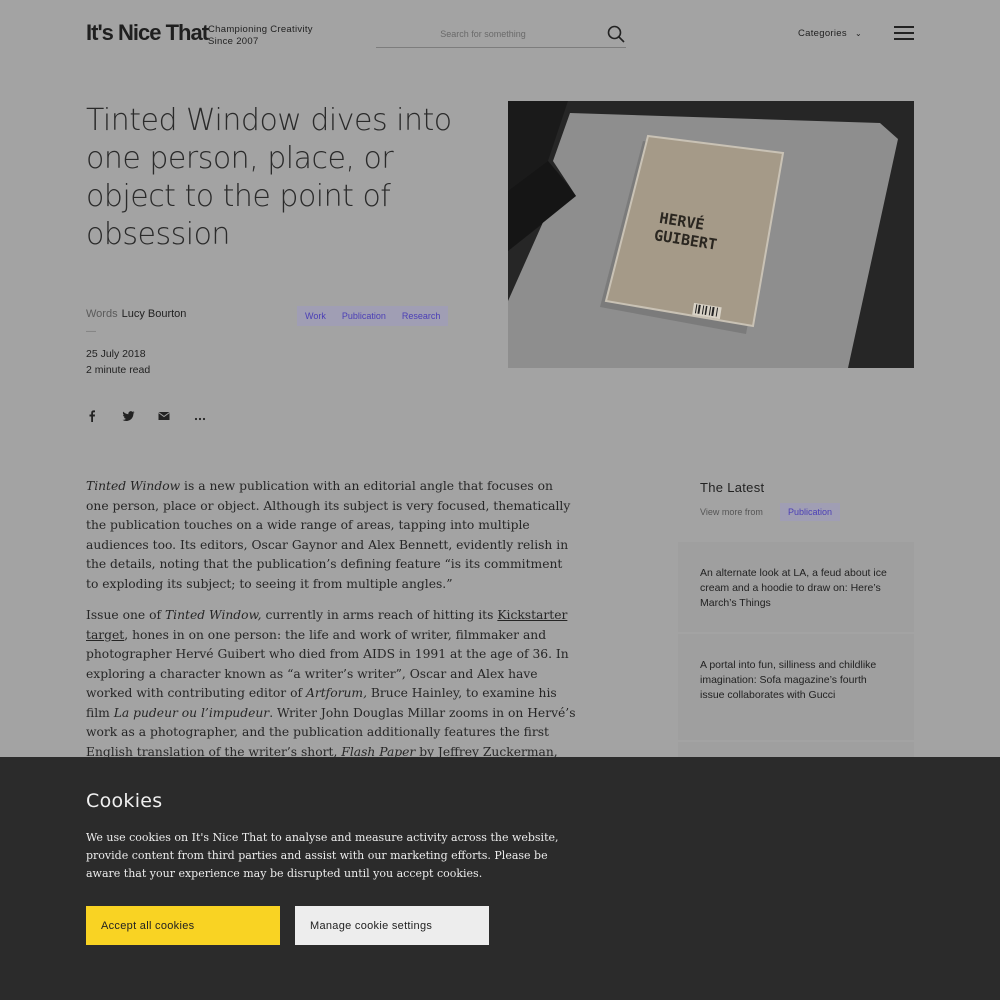  Describe the element at coordinates (102, 314) in the screenshot. I see `words-label: Words` at that location.